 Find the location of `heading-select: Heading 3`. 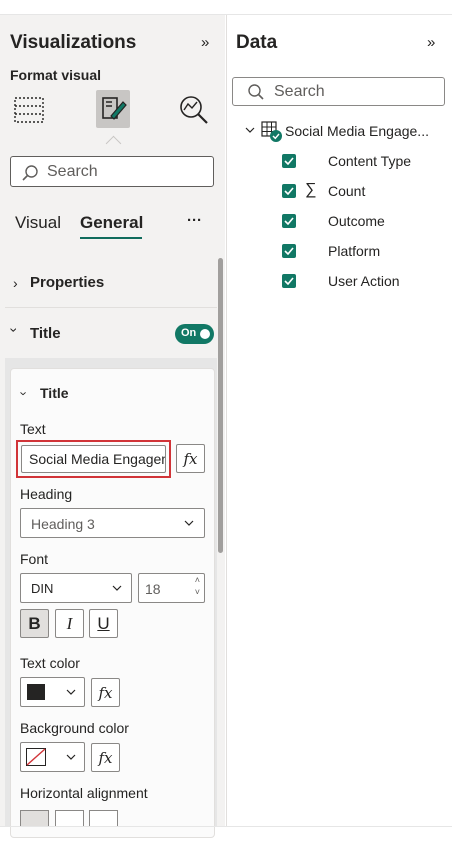

heading-select: Heading 3 is located at coordinates (112, 523).